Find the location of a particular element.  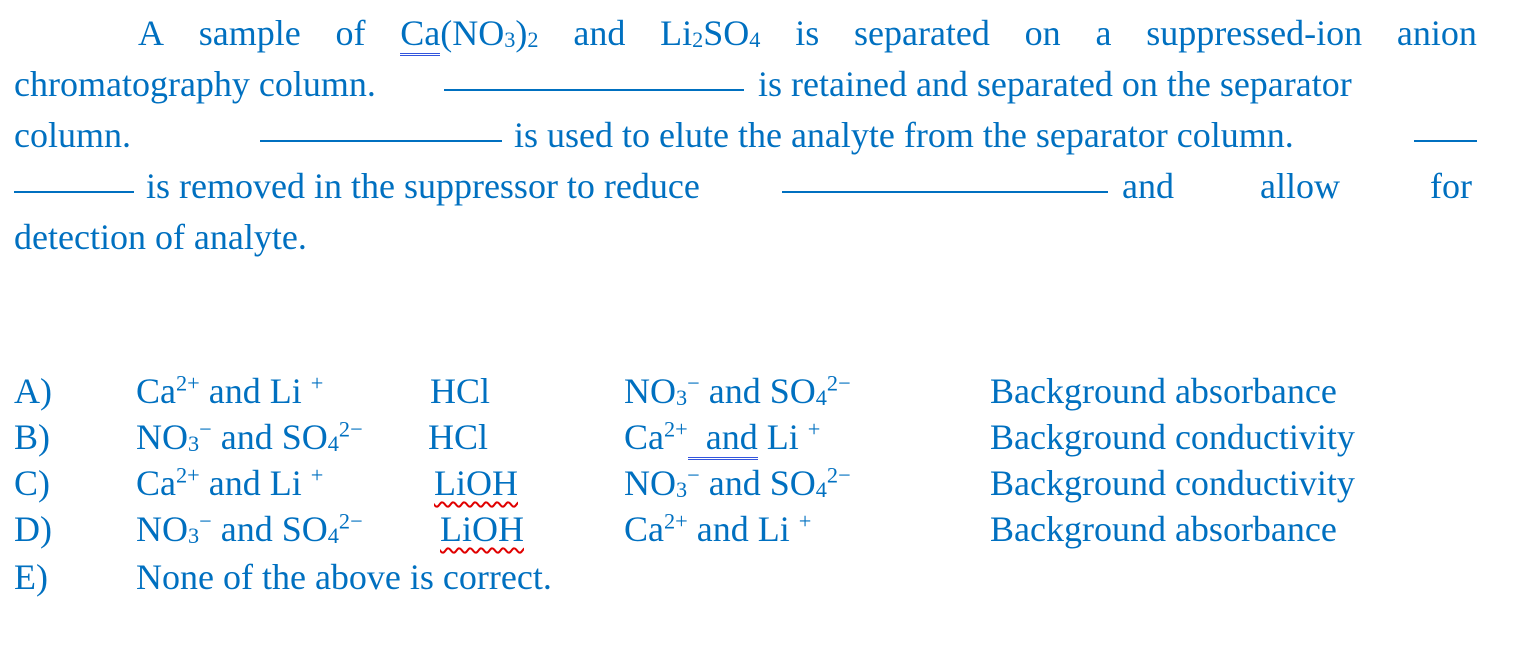

word: is is located at coordinates (807, 33).